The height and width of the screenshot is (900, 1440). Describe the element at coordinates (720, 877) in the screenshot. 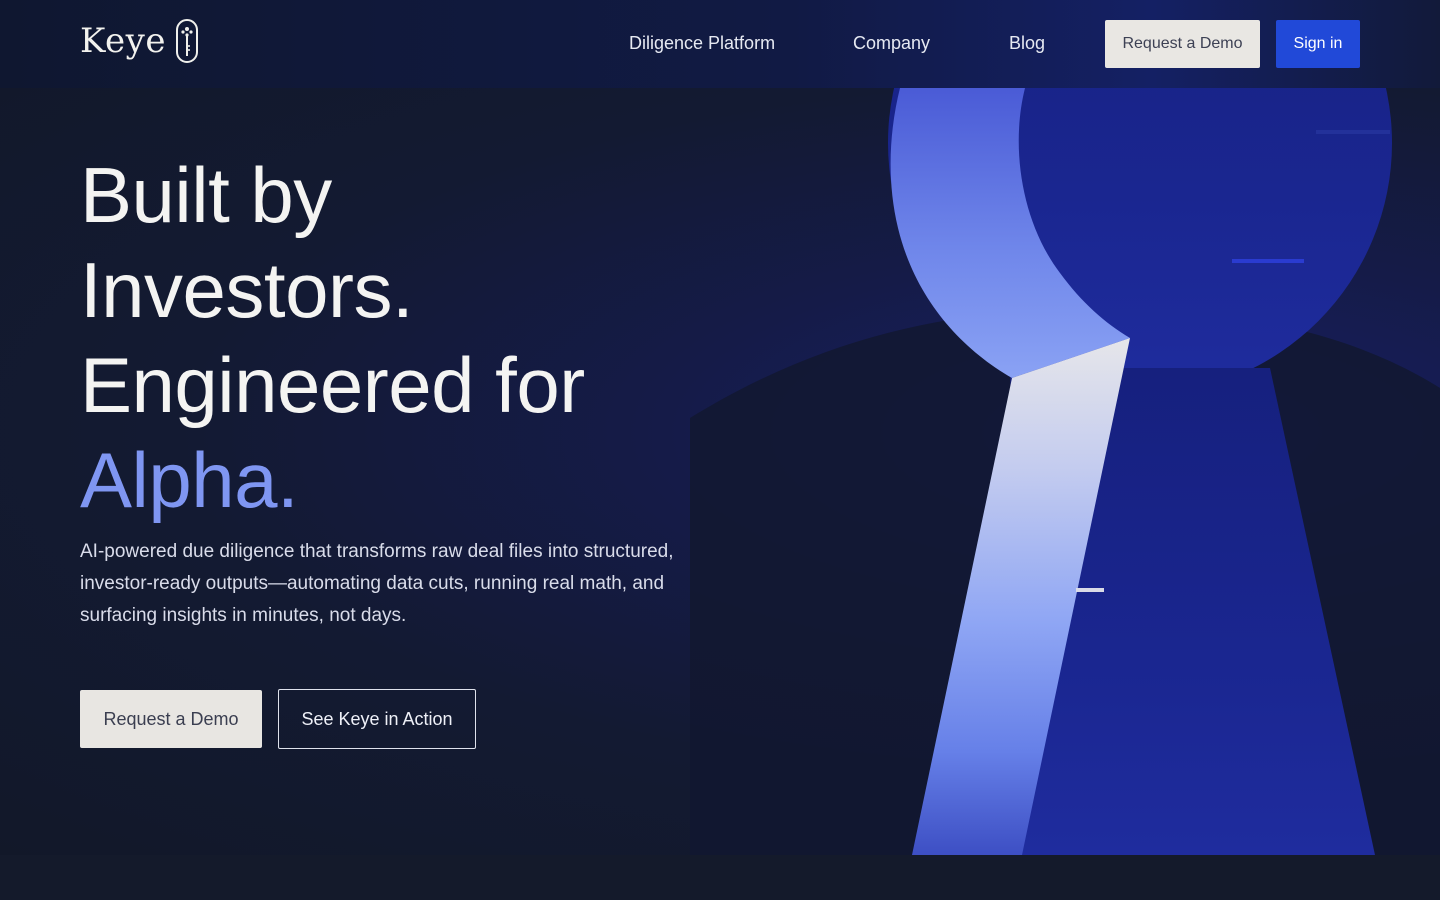

I see `page-bottom-band` at that location.